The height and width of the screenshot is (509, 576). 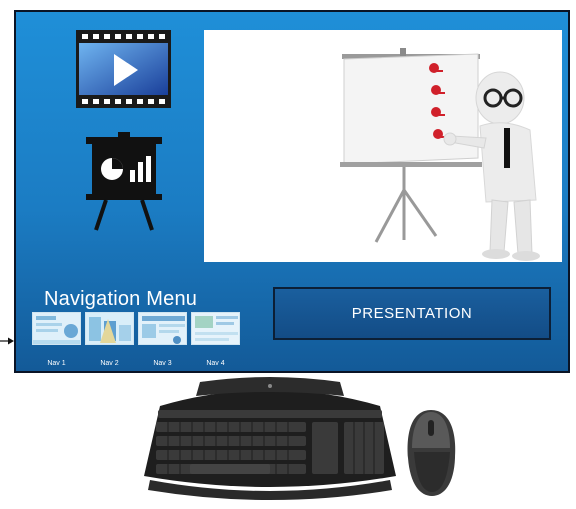 What do you see at coordinates (412, 313) in the screenshot?
I see `presentation-button: PRESENTATION` at bounding box center [412, 313].